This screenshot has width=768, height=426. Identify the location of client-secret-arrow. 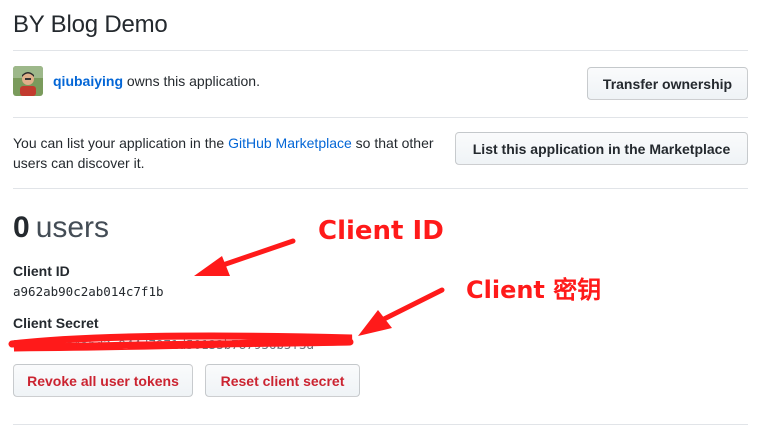
(401, 311).